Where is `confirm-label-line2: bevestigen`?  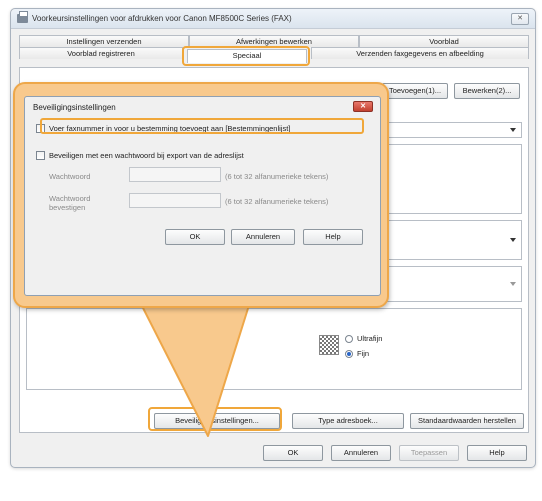
confirm-label-line2: bevestigen is located at coordinates (67, 207).